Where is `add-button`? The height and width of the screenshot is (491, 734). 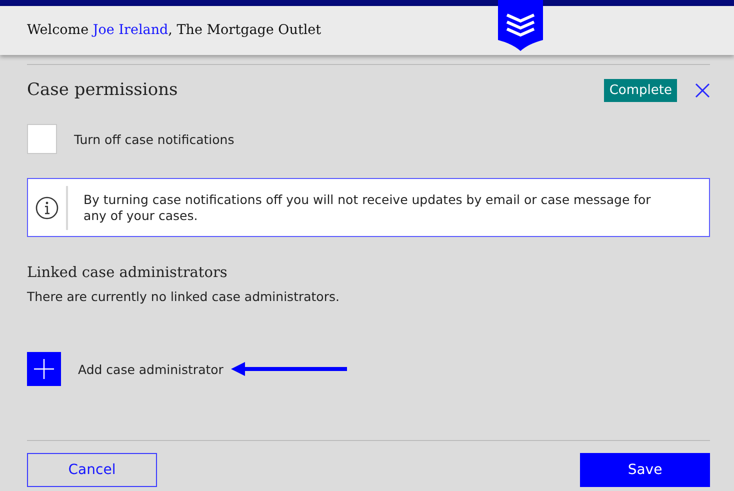 add-button is located at coordinates (44, 369).